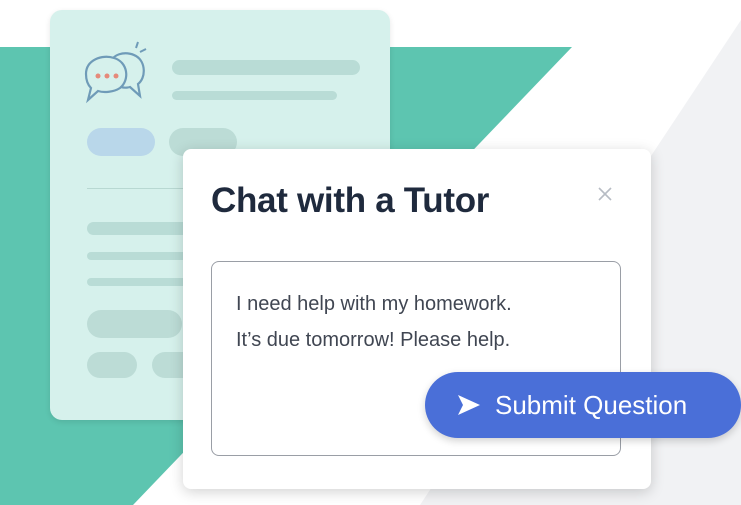 Image resolution: width=741 pixels, height=505 pixels. I want to click on placeholder-pill-blue, so click(121, 142).